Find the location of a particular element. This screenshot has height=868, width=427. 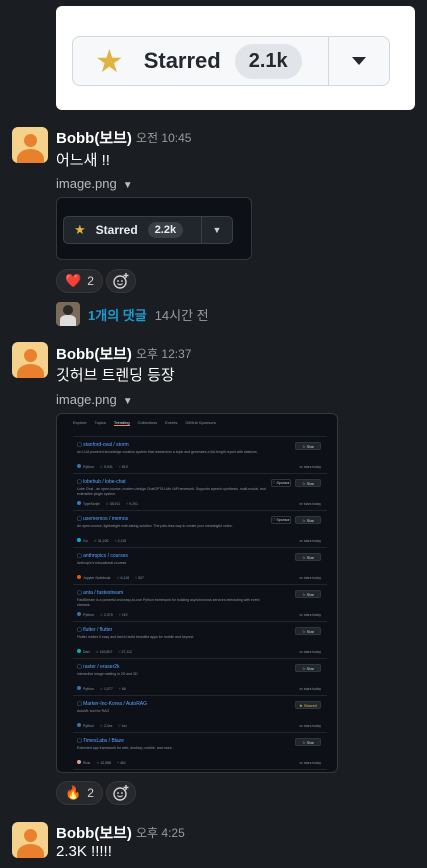

repo-forks: ⑂ 2,115 is located at coordinates (120, 540).